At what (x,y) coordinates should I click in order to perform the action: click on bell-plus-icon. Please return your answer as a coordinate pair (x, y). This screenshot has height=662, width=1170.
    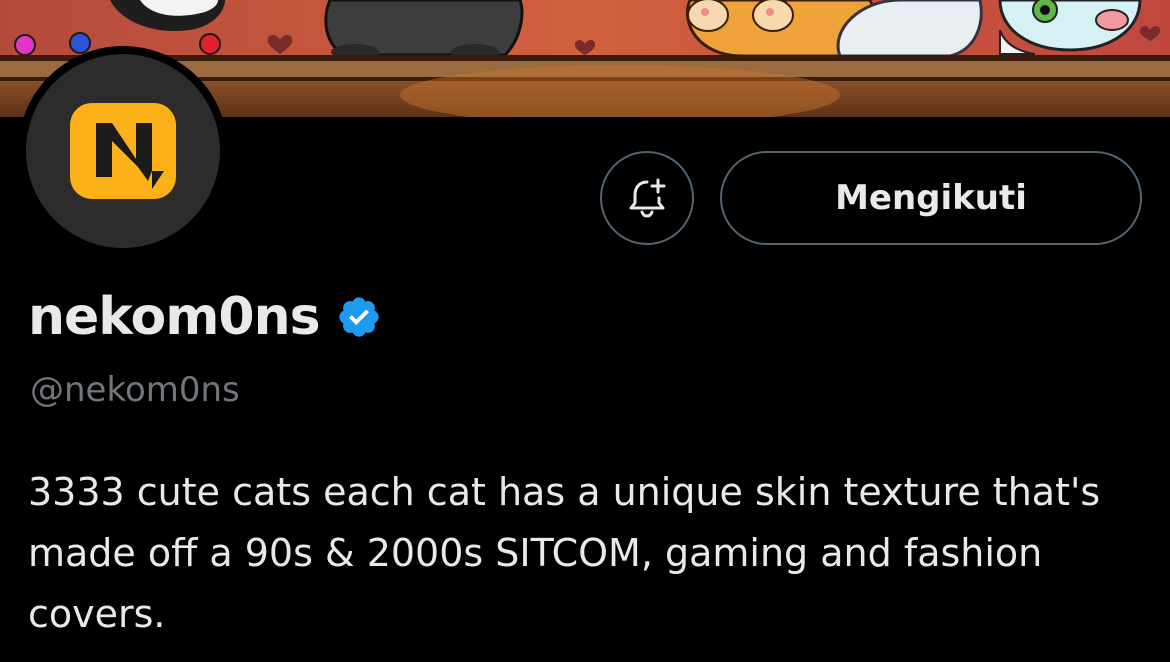
    Looking at the image, I should click on (647, 198).